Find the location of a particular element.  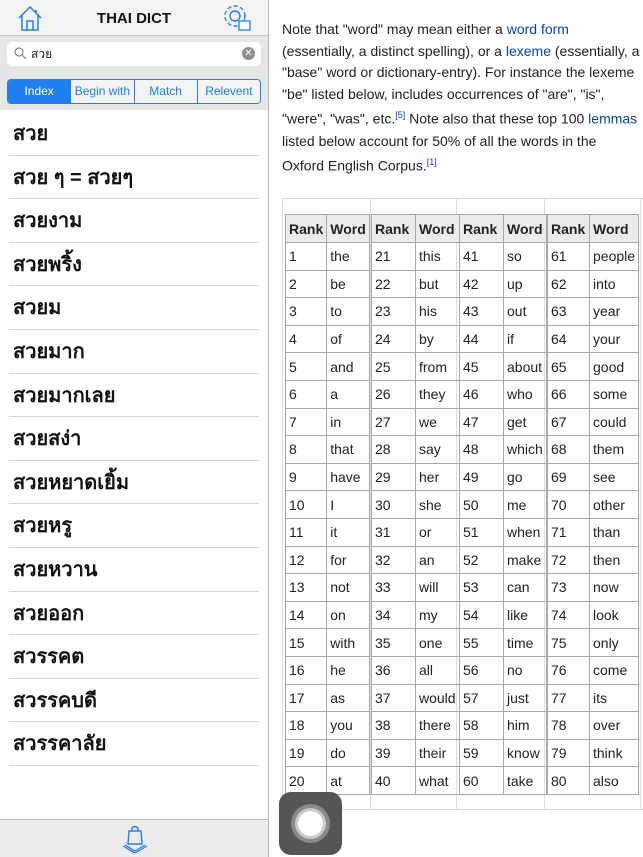

rank-cell: 57 is located at coordinates (481, 698).